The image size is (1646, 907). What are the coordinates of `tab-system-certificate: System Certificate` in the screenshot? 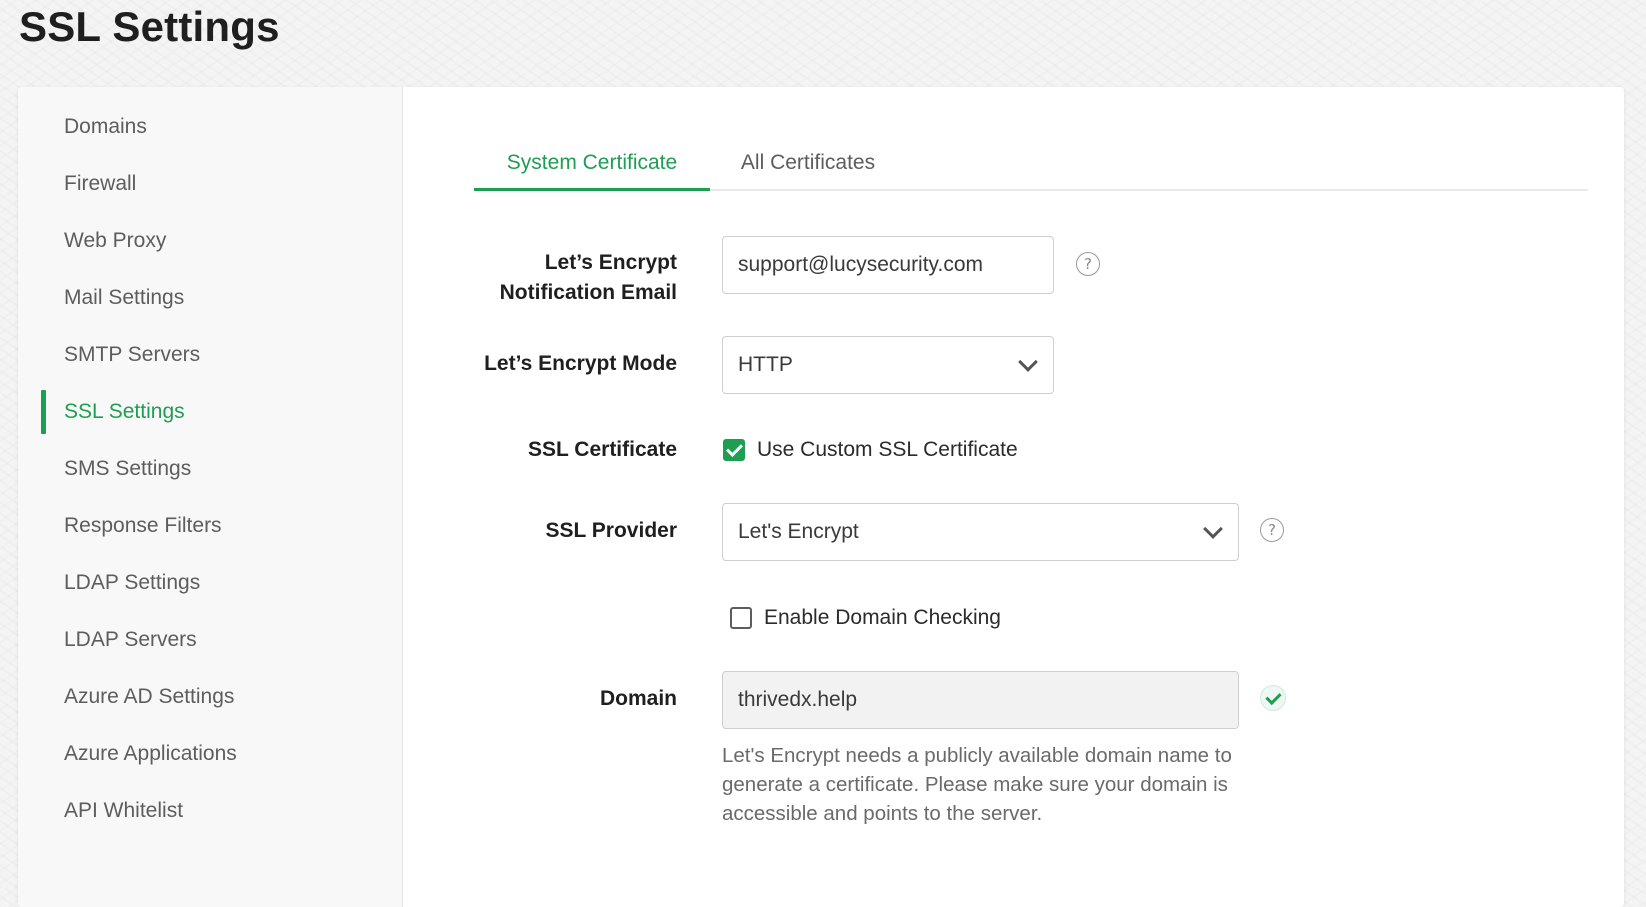 It's located at (592, 164).